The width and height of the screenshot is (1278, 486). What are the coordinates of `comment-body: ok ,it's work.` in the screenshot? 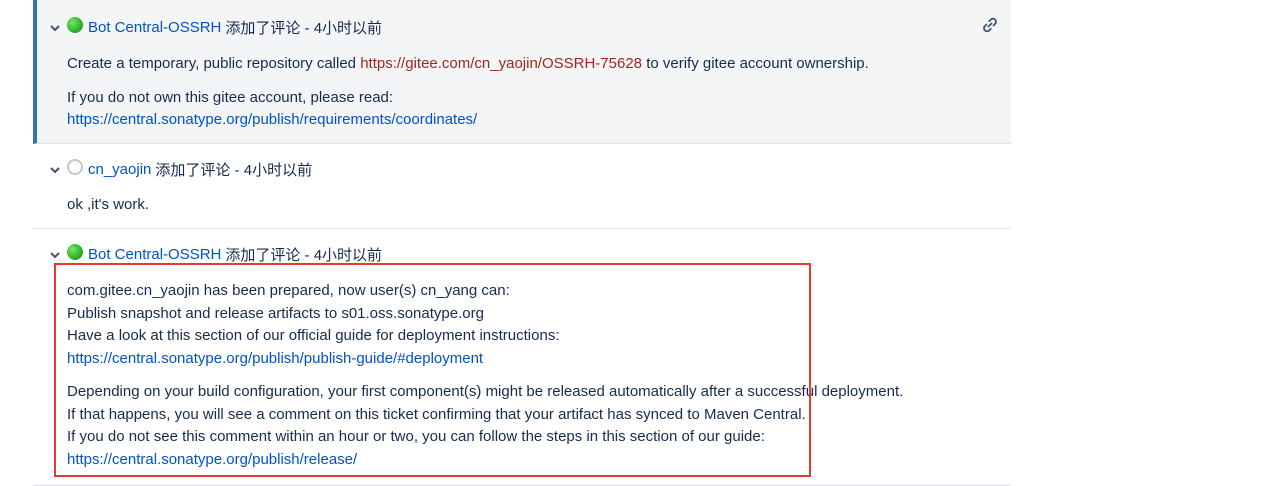 It's located at (108, 205).